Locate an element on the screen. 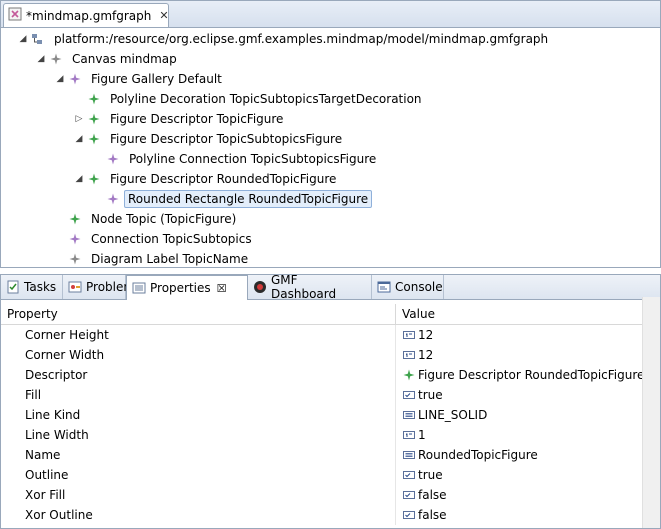  properties-header: Property Value is located at coordinates (330, 314).